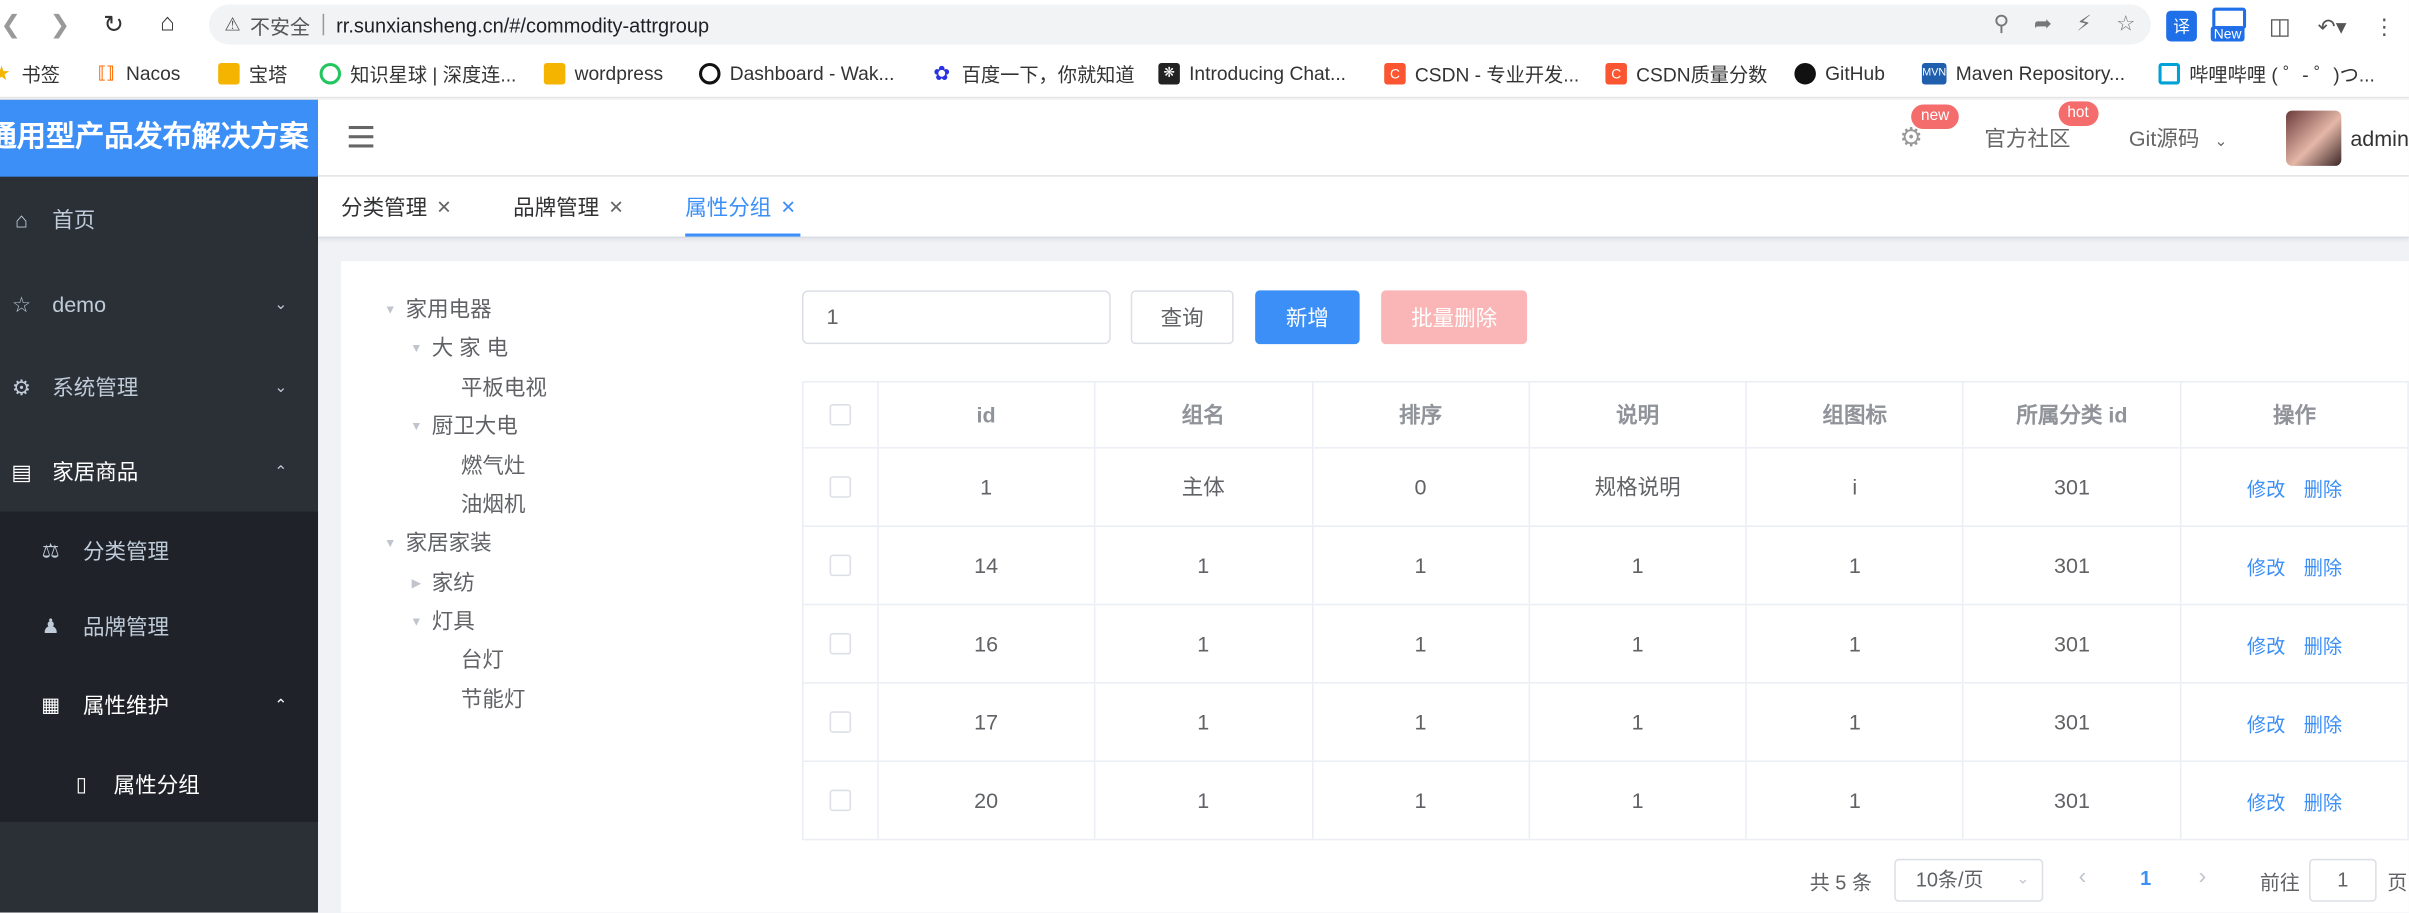 The height and width of the screenshot is (913, 2409). I want to click on sidebar-item-home-goods: ▤ 家居商品 ⌃, so click(159, 472).